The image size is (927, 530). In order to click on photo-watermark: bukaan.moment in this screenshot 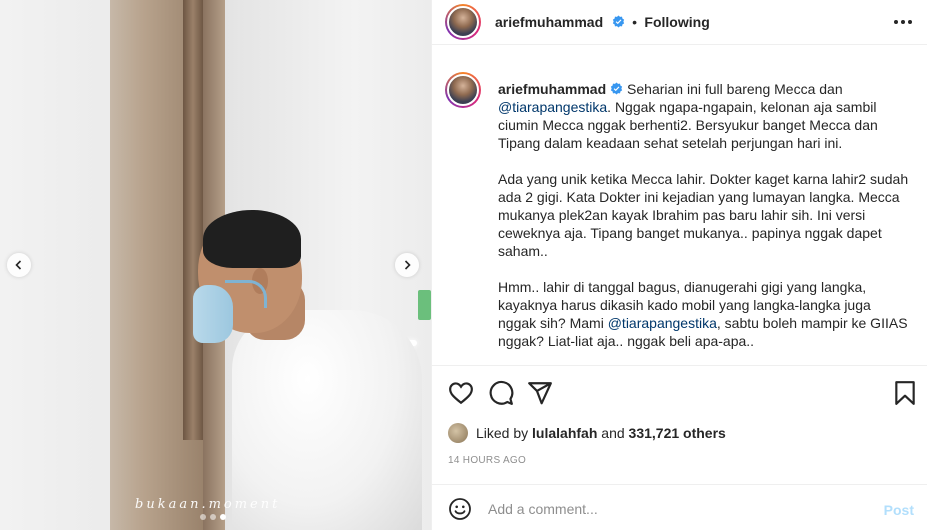, I will do `click(208, 504)`.